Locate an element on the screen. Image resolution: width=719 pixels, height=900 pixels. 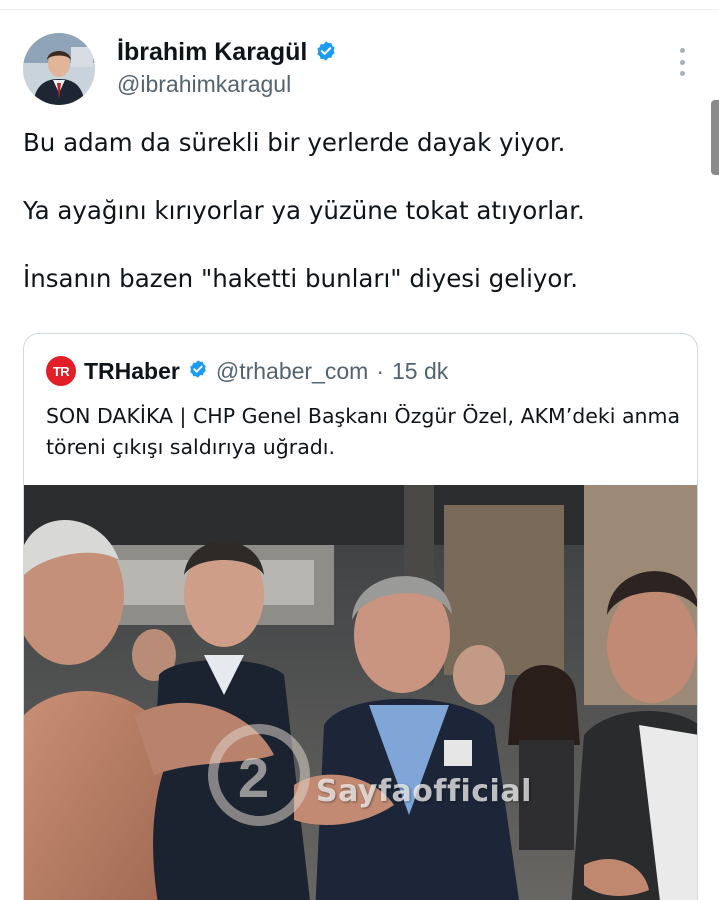
quoted-timestamp: 15 dk is located at coordinates (420, 371).